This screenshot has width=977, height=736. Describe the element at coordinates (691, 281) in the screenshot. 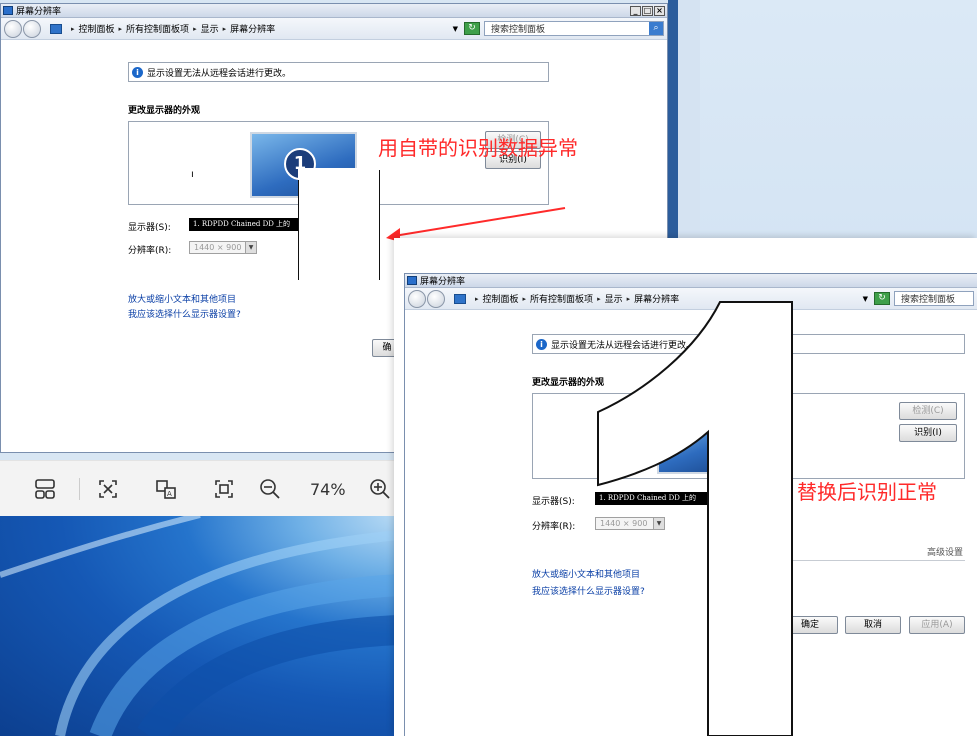

I see `right-title-bar: 屏幕分辨率` at that location.